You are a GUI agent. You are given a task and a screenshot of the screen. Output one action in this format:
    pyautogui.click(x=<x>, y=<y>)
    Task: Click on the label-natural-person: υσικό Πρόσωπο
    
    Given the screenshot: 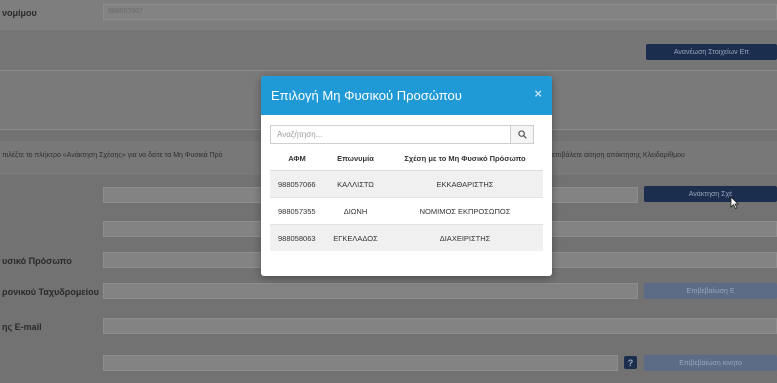 What is the action you would take?
    pyautogui.click(x=37, y=261)
    